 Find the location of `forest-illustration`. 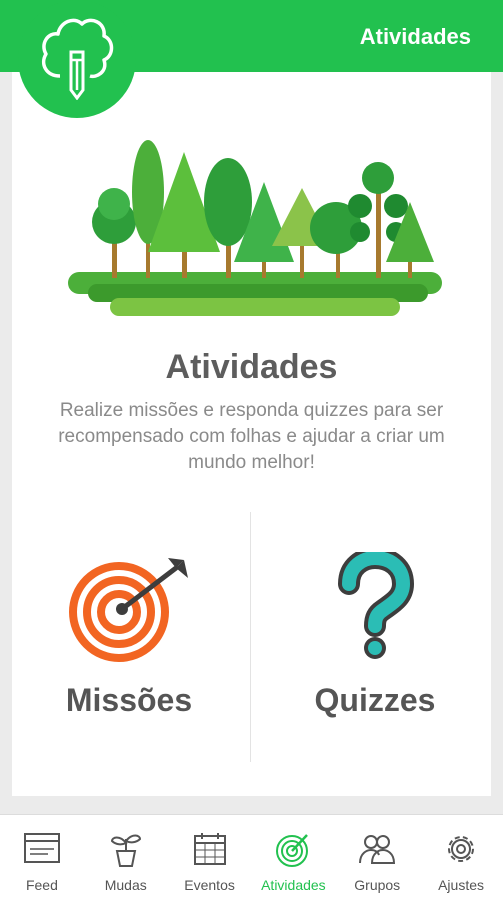

forest-illustration is located at coordinates (255, 228).